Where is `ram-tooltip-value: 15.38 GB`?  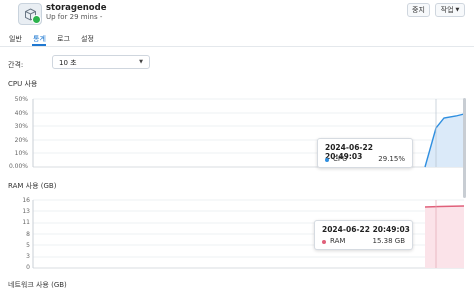 ram-tooltip-value: 15.38 GB is located at coordinates (389, 241).